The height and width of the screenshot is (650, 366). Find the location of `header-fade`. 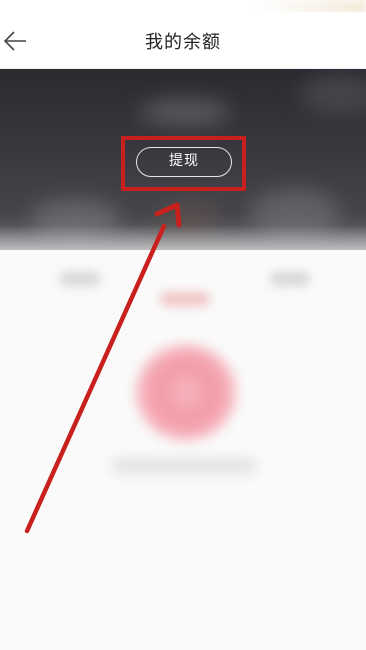

header-fade is located at coordinates (183, 250).